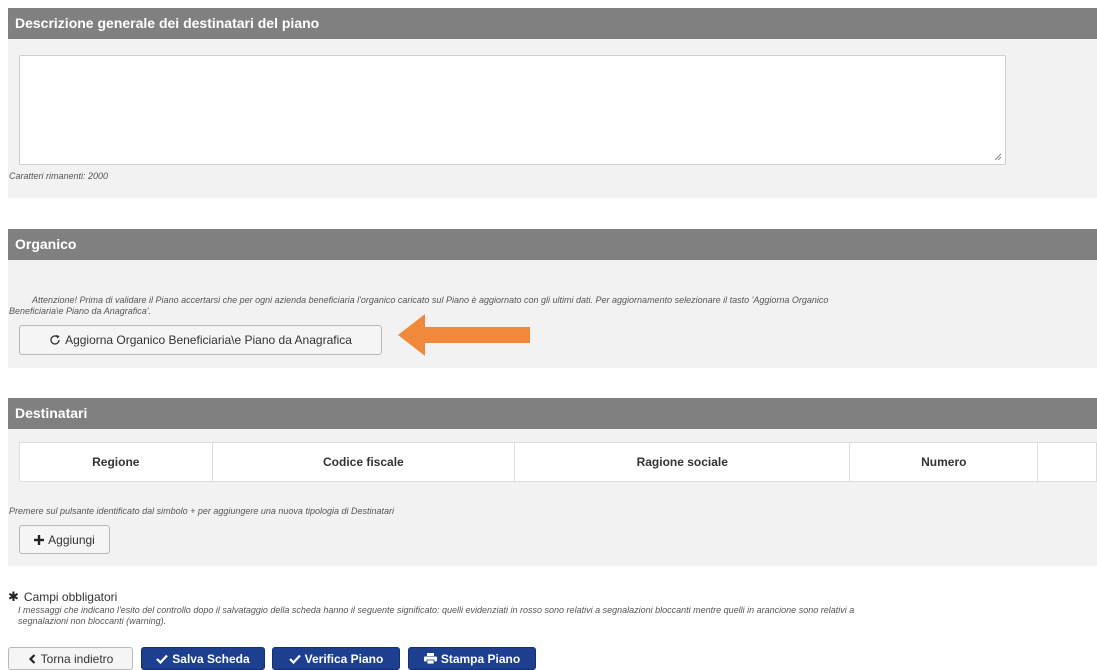  Describe the element at coordinates (344, 658) in the screenshot. I see `verify-button-label: Verifica Piano` at that location.